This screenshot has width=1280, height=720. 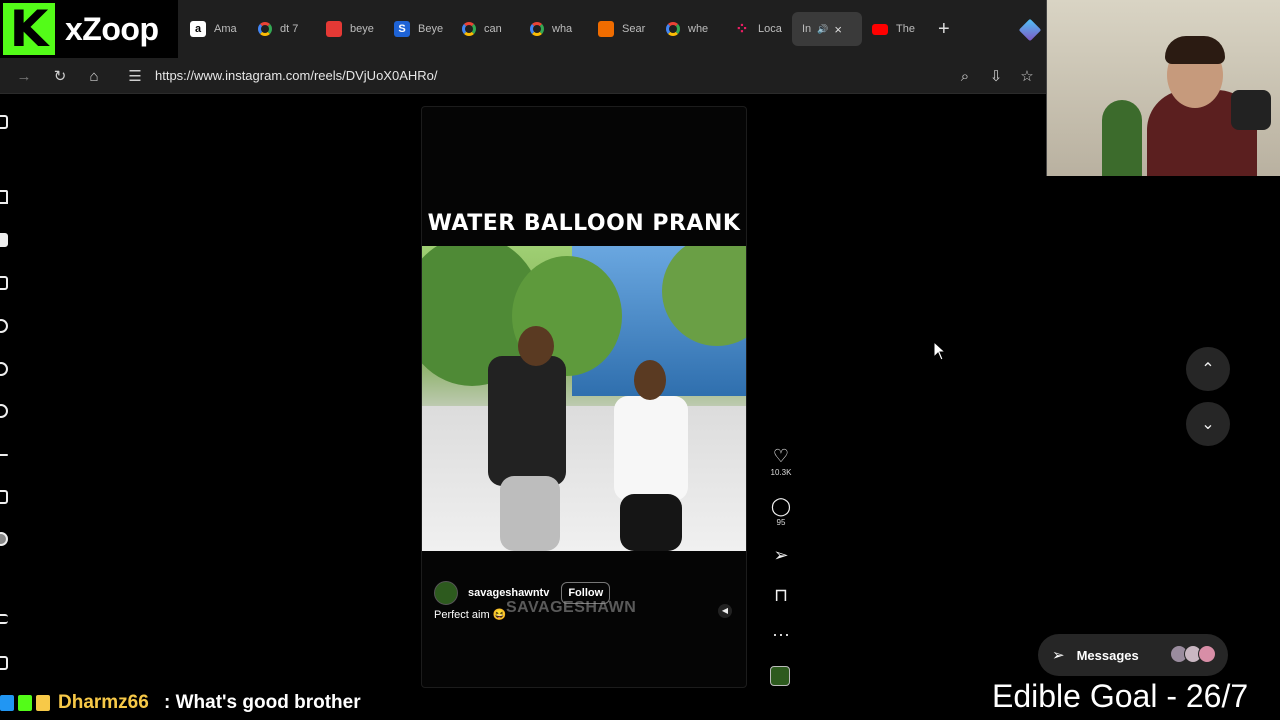 I want to click on tab-title: Beye, so click(x=431, y=29).